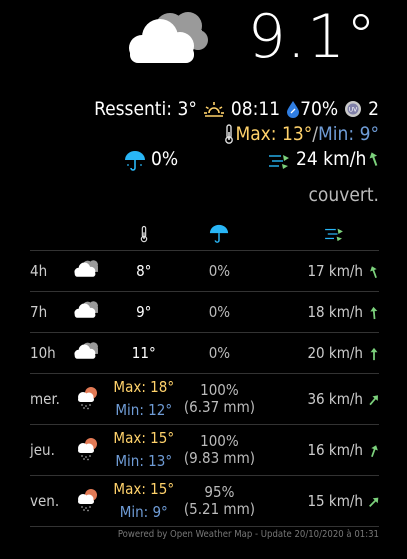 The width and height of the screenshot is (407, 559). Describe the element at coordinates (312, 37) in the screenshot. I see `current-temperature: 9.1°` at that location.